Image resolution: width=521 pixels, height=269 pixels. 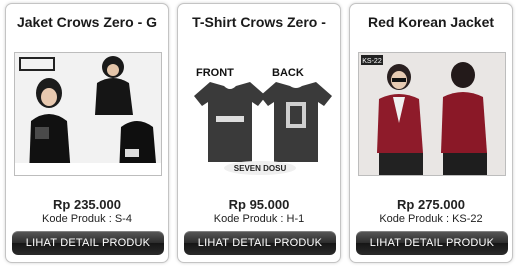 I want to click on product-code-value: S-4, so click(x=123, y=219).